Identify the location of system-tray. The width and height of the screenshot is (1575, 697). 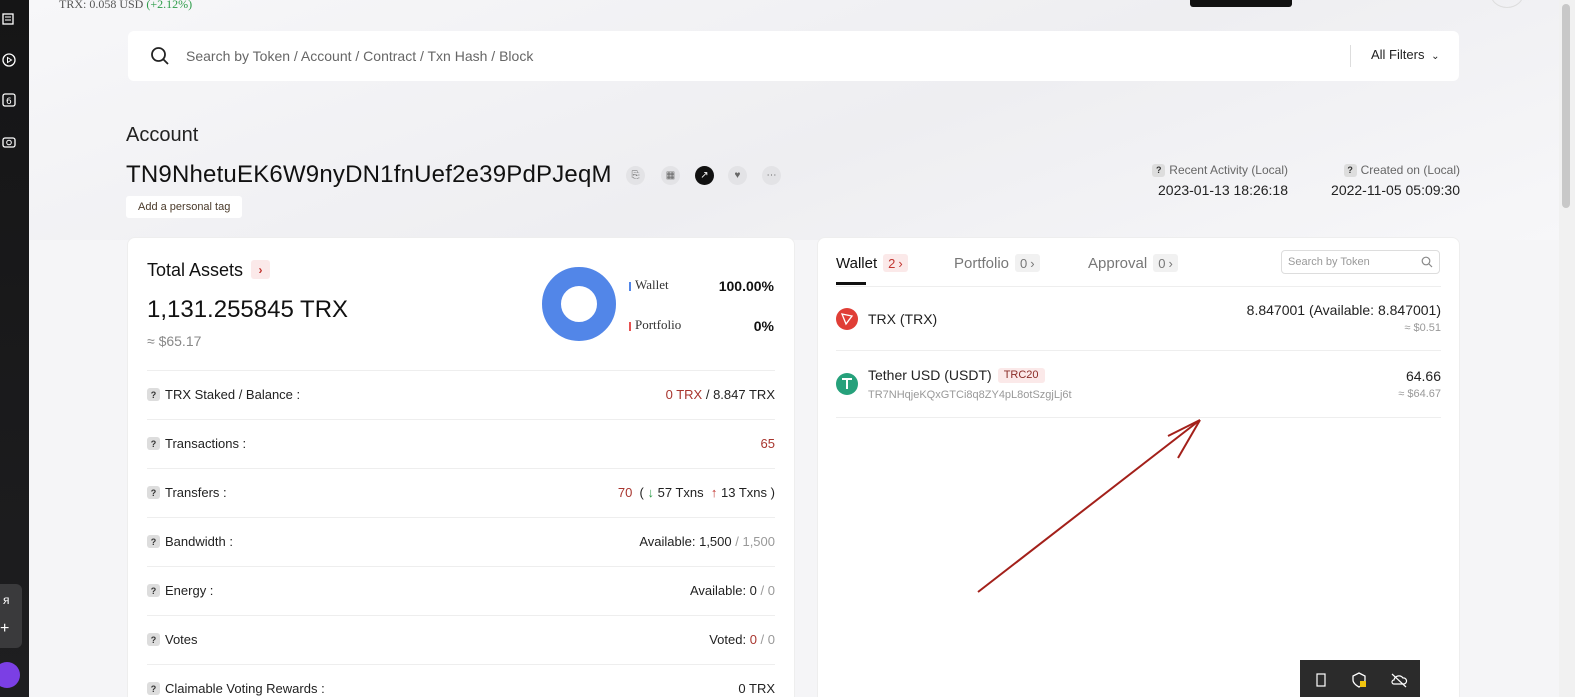
(1360, 678).